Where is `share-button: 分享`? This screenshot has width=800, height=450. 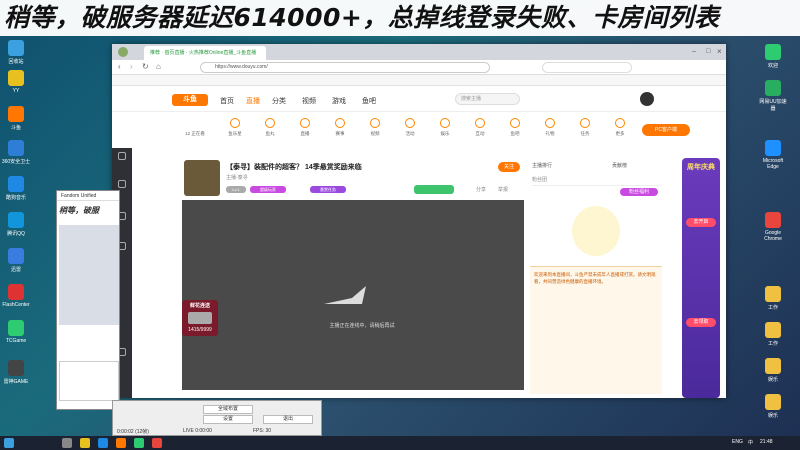
share-button: 分享 is located at coordinates (481, 189).